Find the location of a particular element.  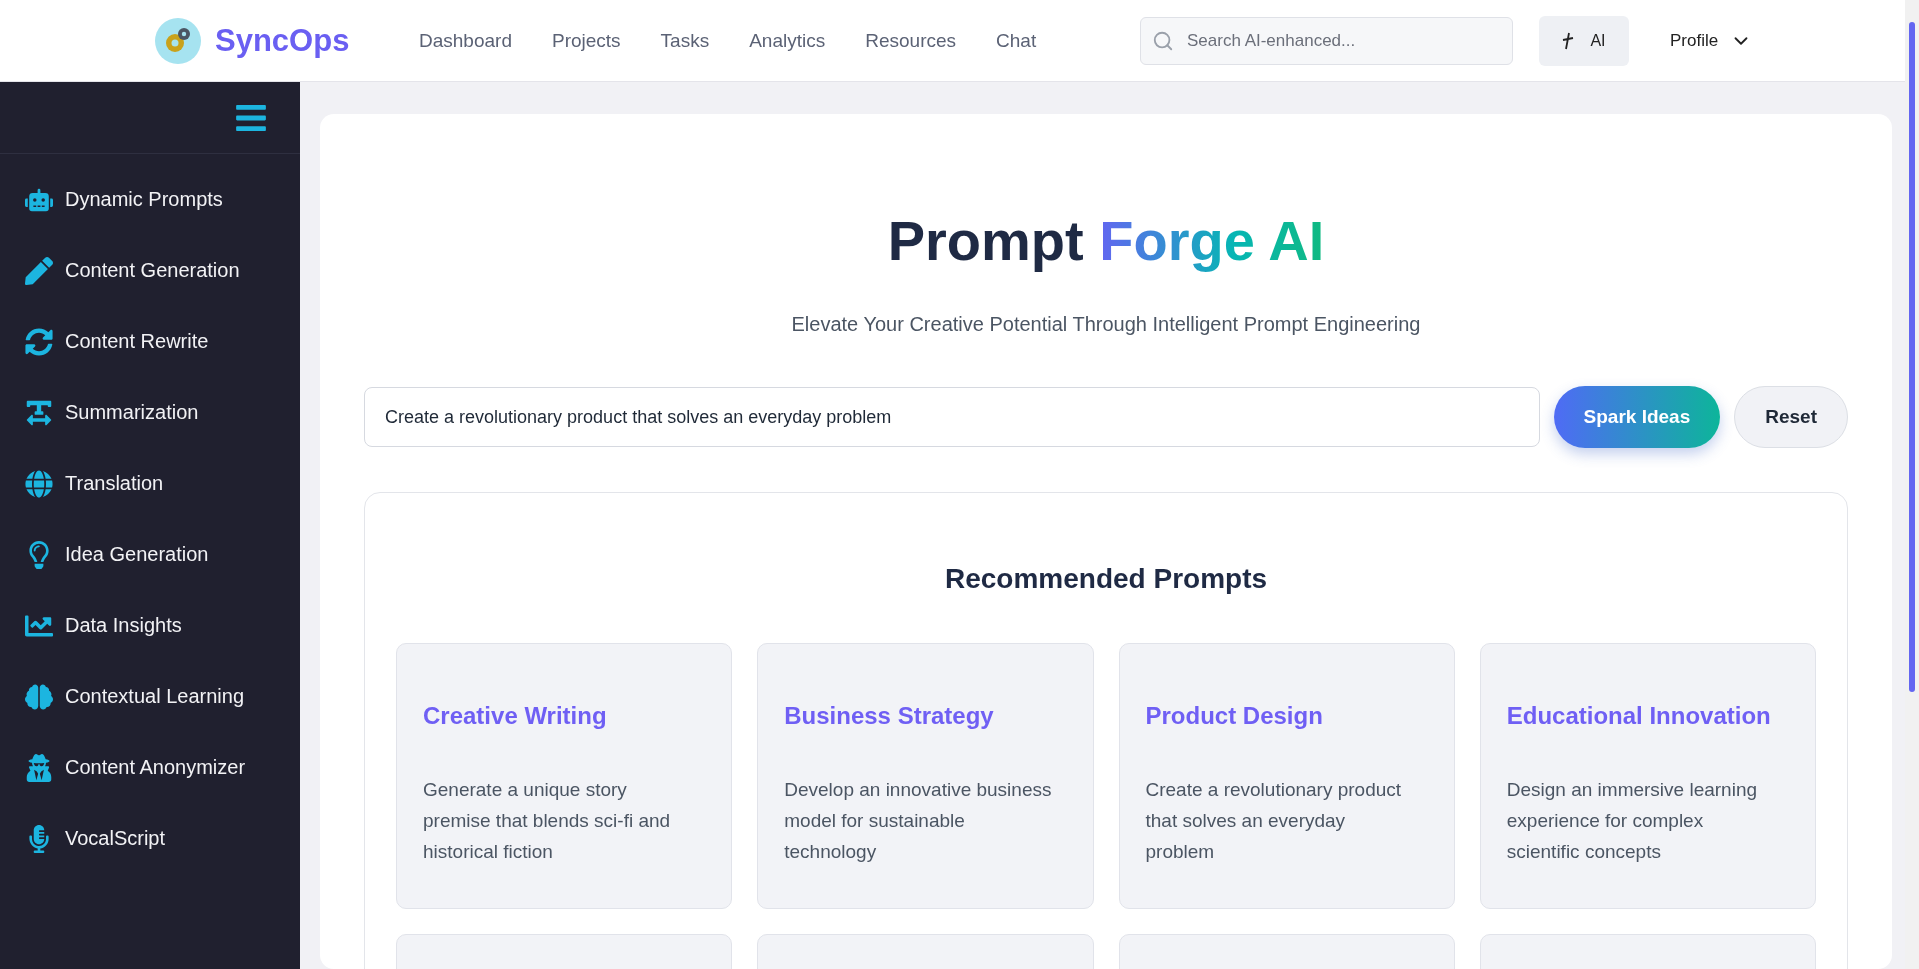

card-title: Business Strategy is located at coordinates (889, 716).